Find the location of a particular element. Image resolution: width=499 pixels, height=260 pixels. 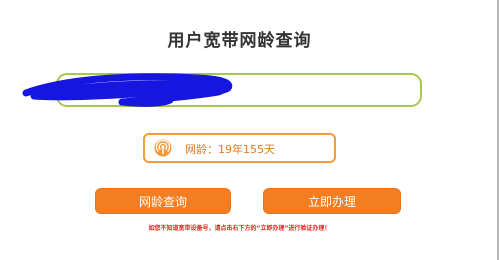

redaction-scribble is located at coordinates (127, 90).